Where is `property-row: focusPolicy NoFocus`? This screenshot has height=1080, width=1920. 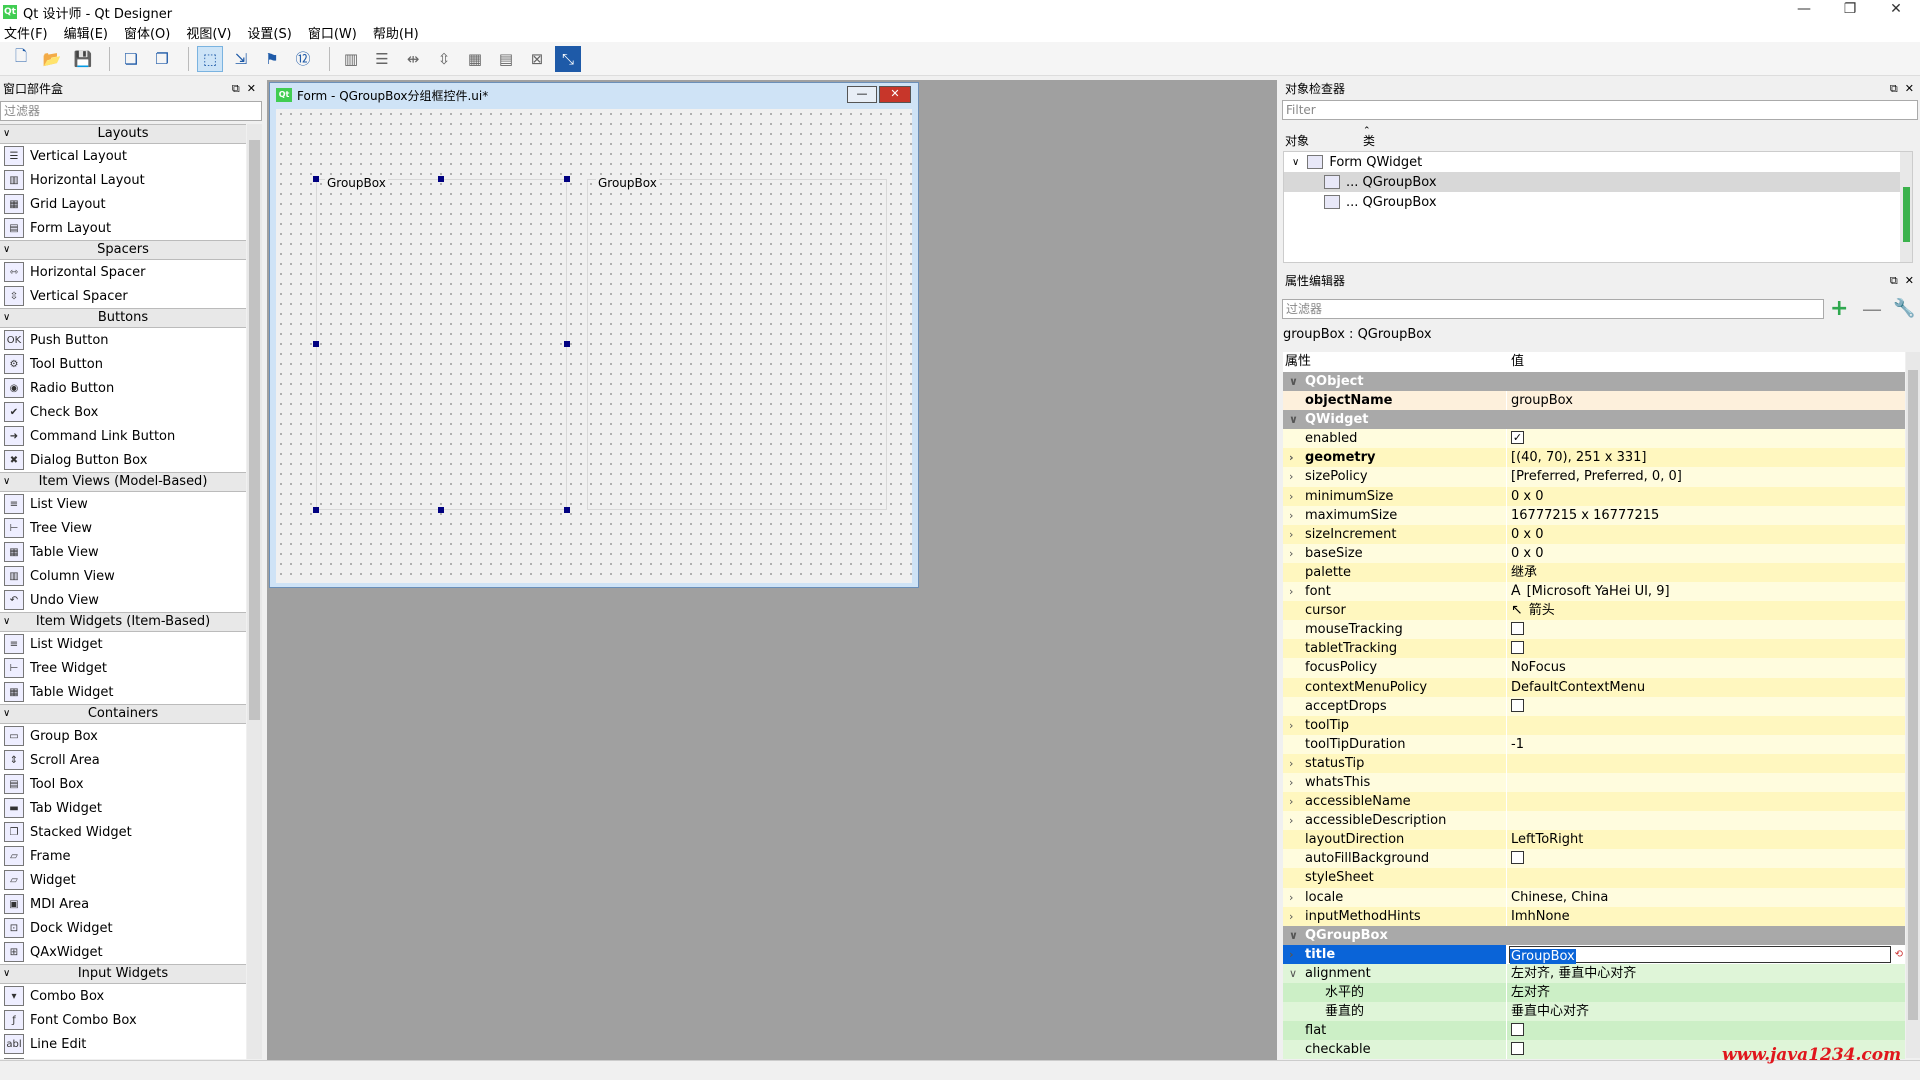 property-row: focusPolicy NoFocus is located at coordinates (1594, 668).